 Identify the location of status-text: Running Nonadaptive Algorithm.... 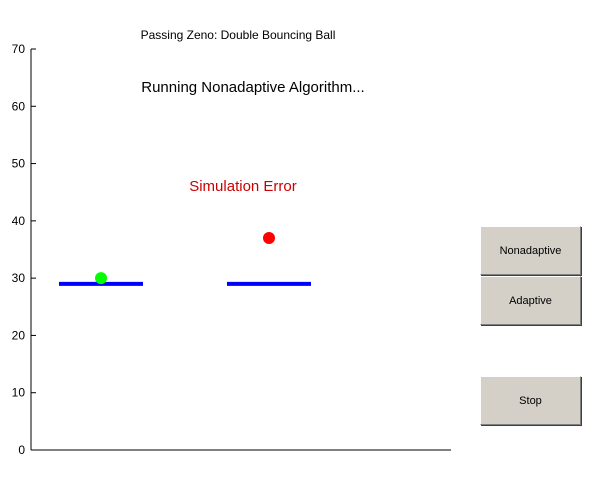
(252, 87).